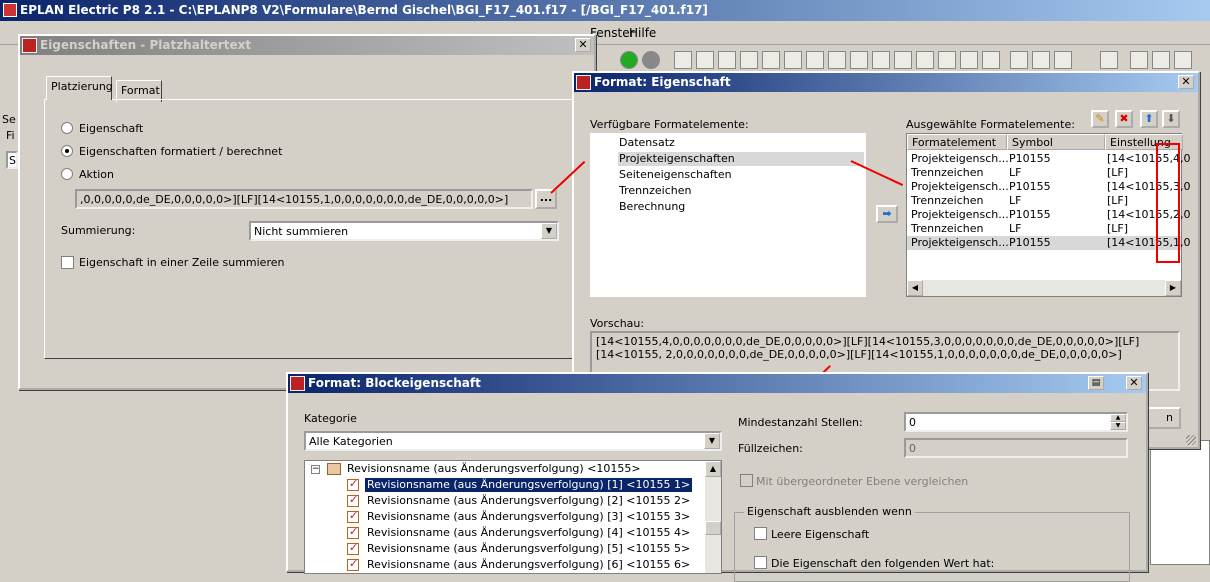 The image size is (1210, 582). What do you see at coordinates (1124, 119) in the screenshot?
I see `delete-icon: ✖` at bounding box center [1124, 119].